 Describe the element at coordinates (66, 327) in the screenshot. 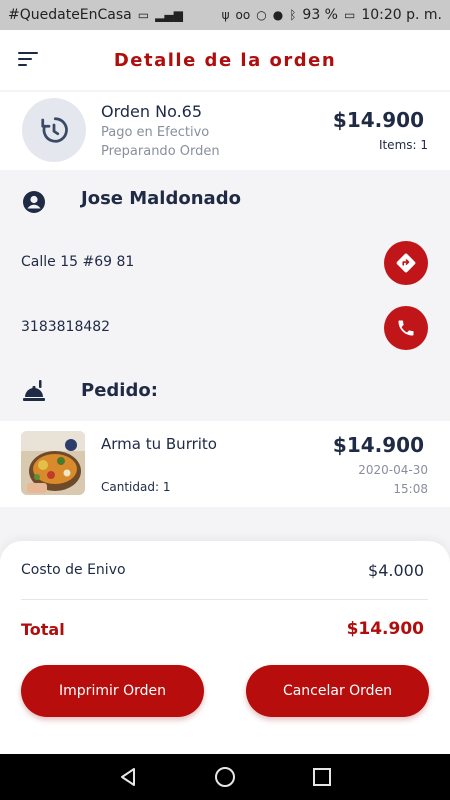

I see `customer-phone: 3183818482` at that location.